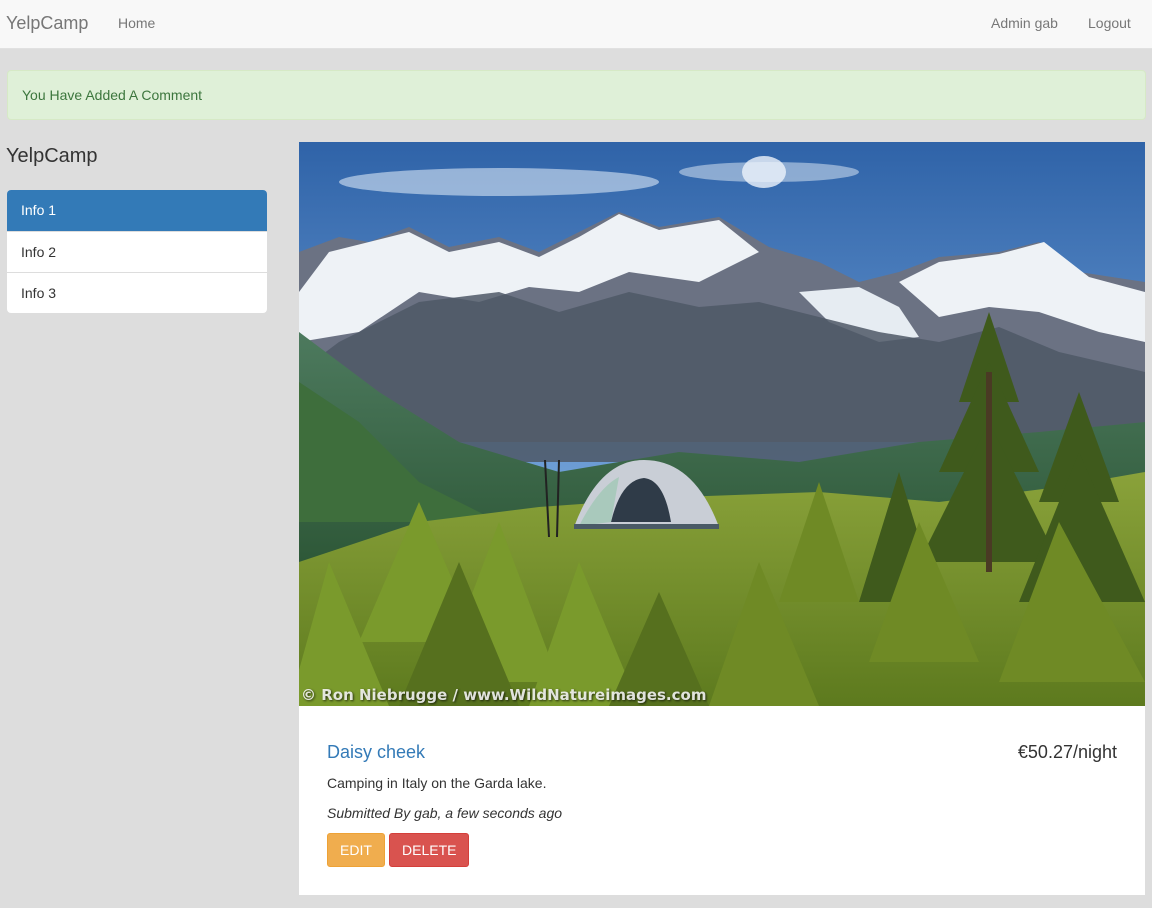 This screenshot has width=1152, height=908. I want to click on sidebar-title: YelpCamp, so click(52, 156).